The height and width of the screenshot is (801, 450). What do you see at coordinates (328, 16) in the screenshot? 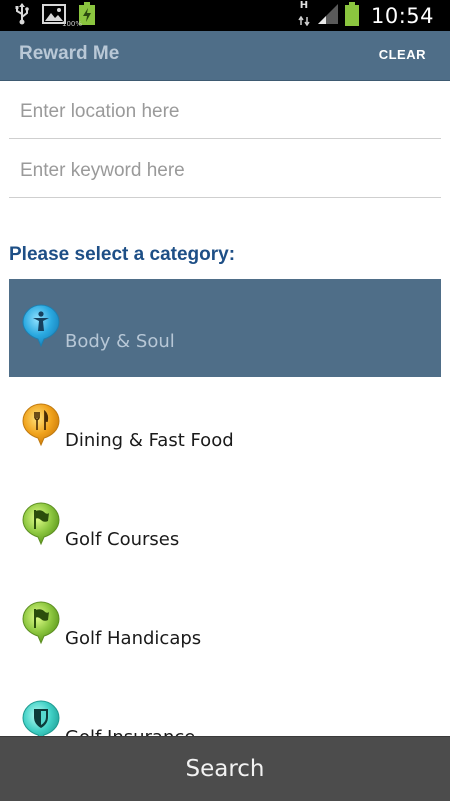
I see `signal-icon` at bounding box center [328, 16].